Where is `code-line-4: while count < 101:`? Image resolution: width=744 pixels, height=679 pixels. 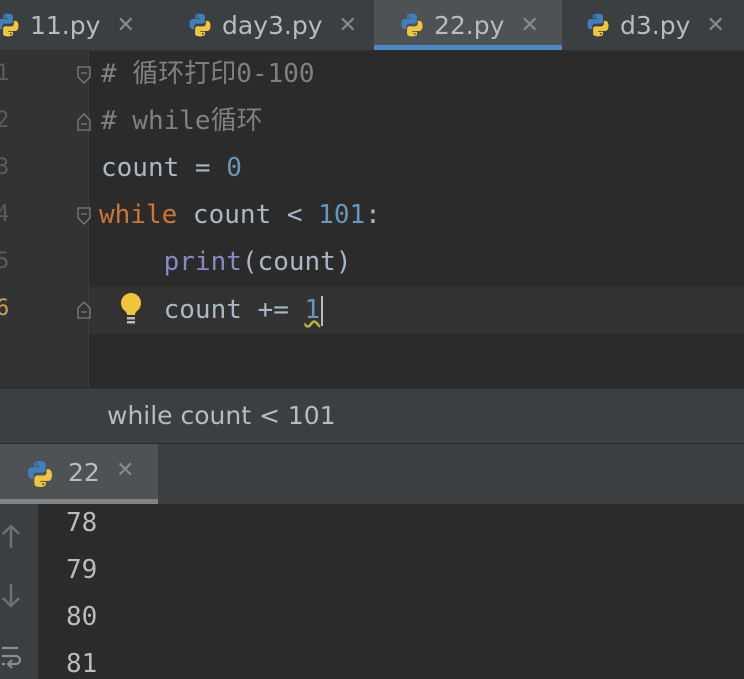
code-line-4: while count < 101: is located at coordinates (240, 215).